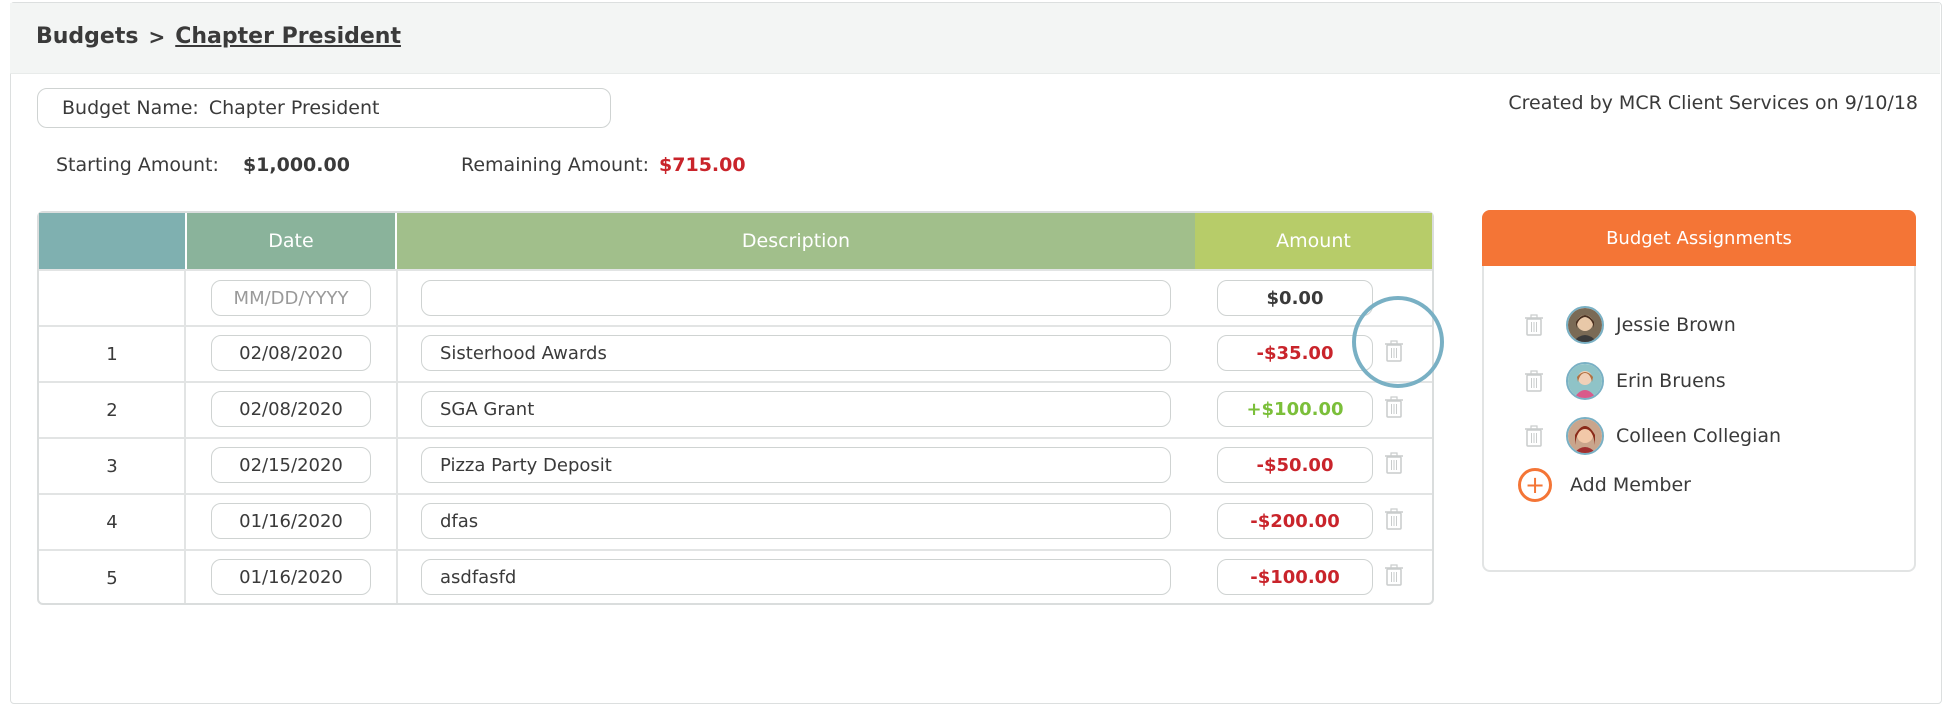 Image resolution: width=1952 pixels, height=704 pixels. I want to click on budget-assignments-title: Budget Assignments, so click(1699, 238).